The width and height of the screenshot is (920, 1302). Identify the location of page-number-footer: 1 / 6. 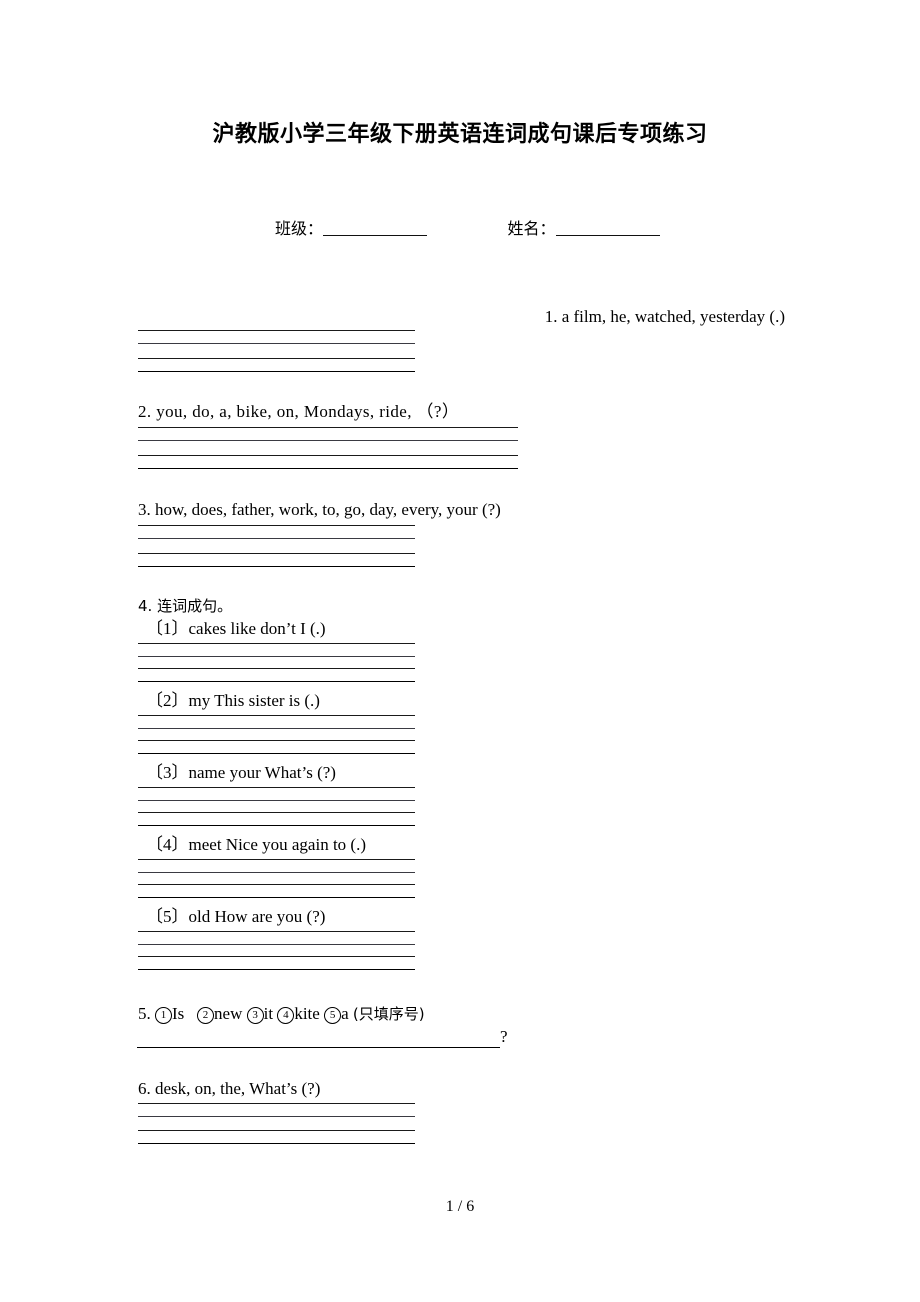
(460, 1206).